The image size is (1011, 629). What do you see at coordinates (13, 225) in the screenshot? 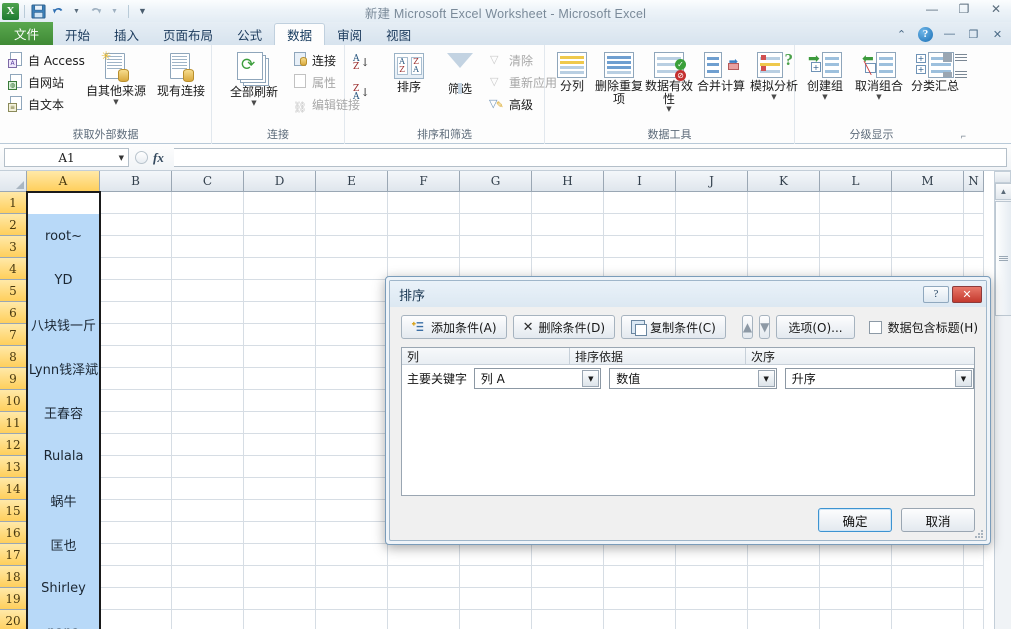
I see `row-header-2: 2` at bounding box center [13, 225].